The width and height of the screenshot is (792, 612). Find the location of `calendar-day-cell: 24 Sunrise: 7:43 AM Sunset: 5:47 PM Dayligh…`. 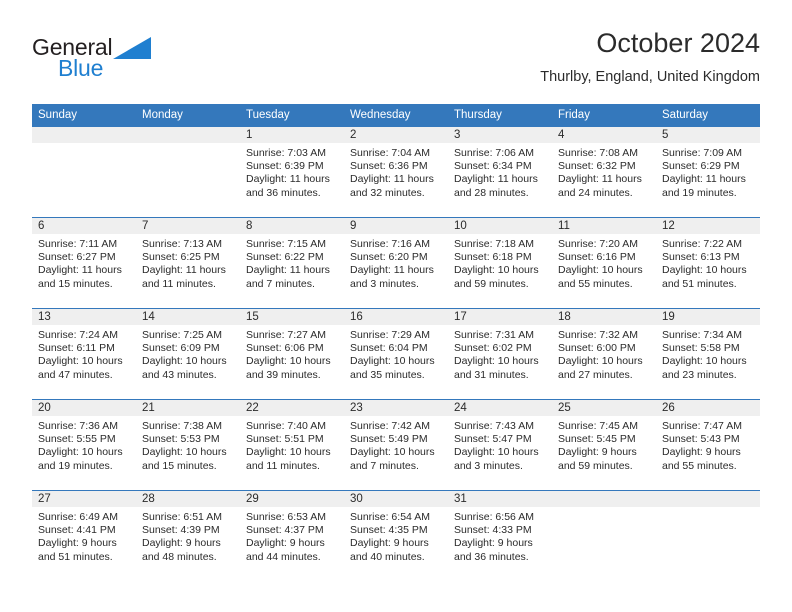

calendar-day-cell: 24 Sunrise: 7:43 AM Sunset: 5:47 PM Dayligh… is located at coordinates (500, 445).